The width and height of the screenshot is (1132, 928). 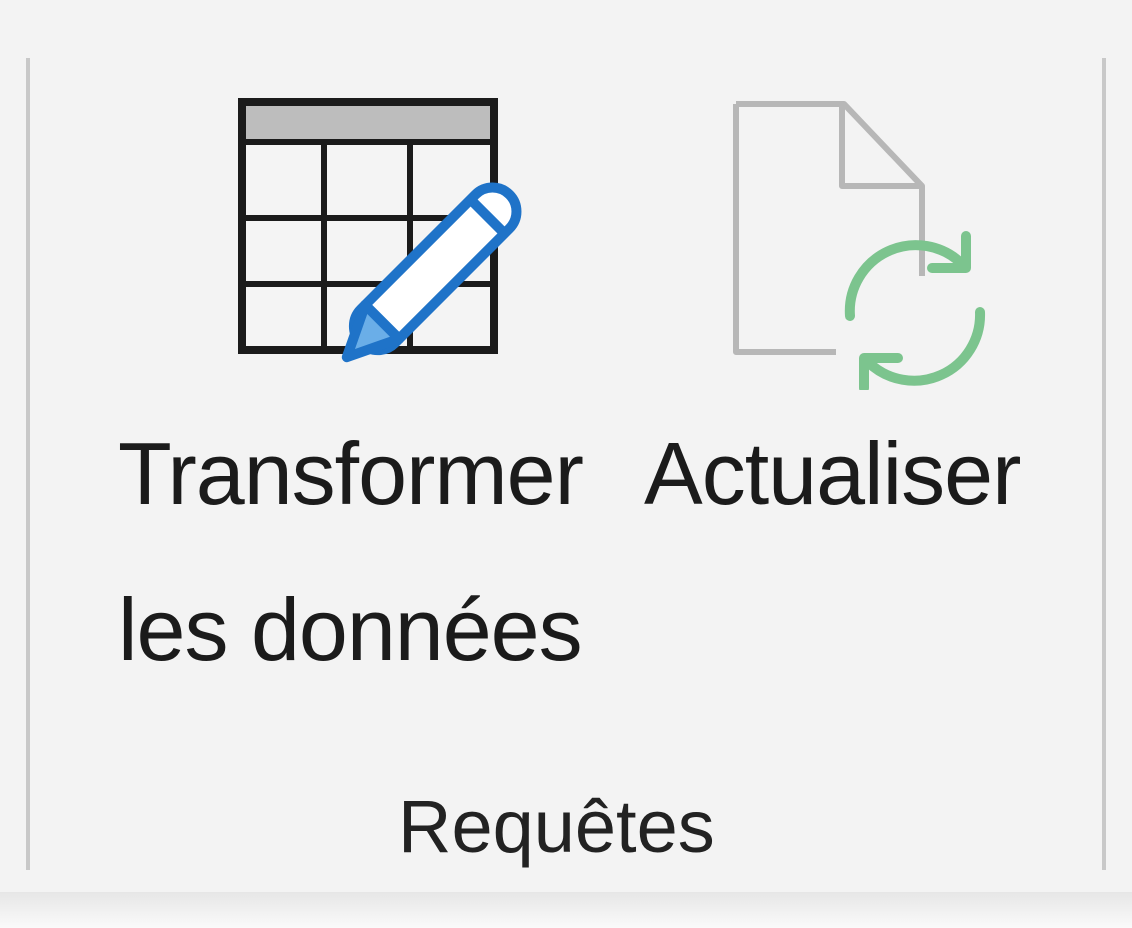 What do you see at coordinates (380, 230) in the screenshot?
I see `table-edit-icon` at bounding box center [380, 230].